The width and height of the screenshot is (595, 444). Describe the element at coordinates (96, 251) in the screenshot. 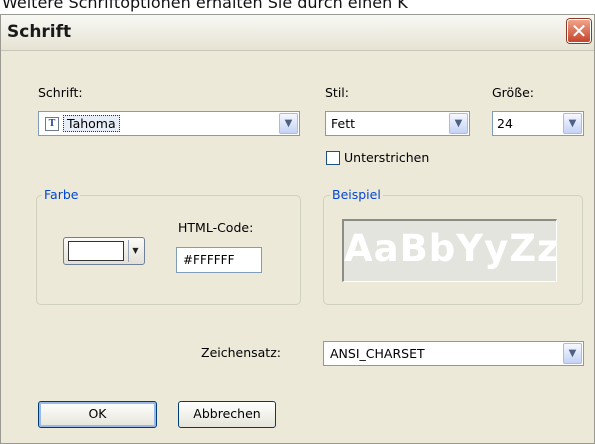

I see `color-swatch` at that location.